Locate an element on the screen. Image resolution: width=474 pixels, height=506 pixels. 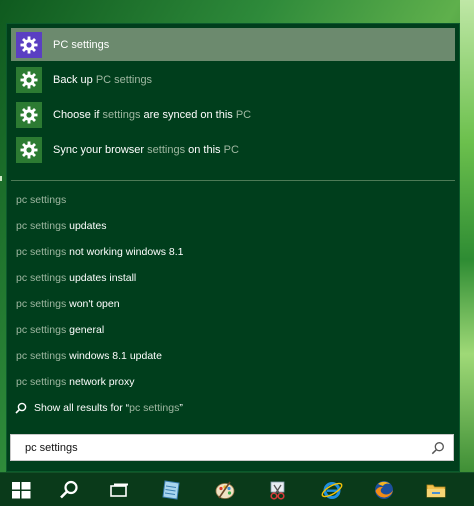
taskbar-app-paint is located at coordinates (225, 490).